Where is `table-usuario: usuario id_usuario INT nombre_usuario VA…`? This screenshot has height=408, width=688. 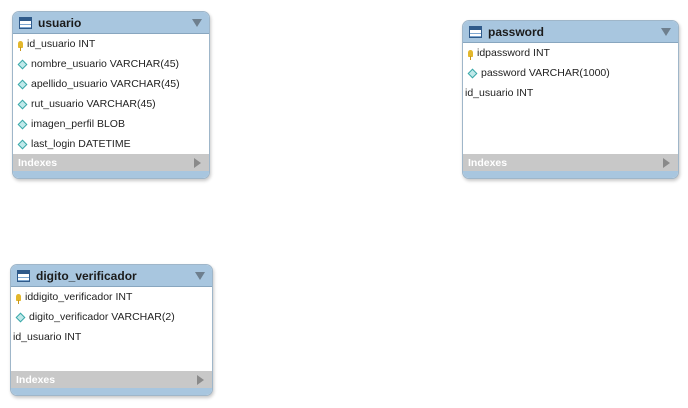 table-usuario: usuario id_usuario INT nombre_usuario VA… is located at coordinates (111, 95).